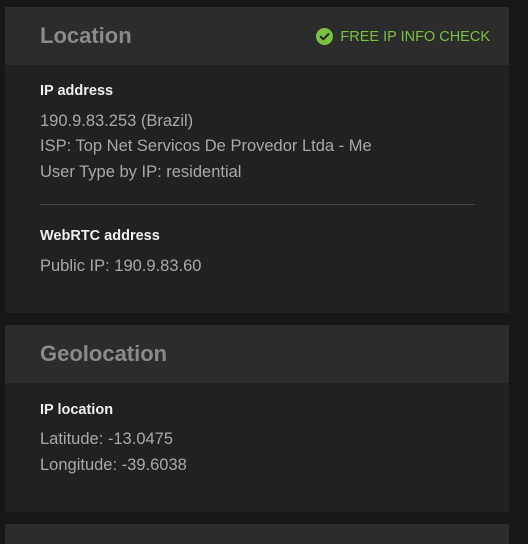  What do you see at coordinates (100, 236) in the screenshot?
I see `webrtc-address-label: WebRTC address` at bounding box center [100, 236].